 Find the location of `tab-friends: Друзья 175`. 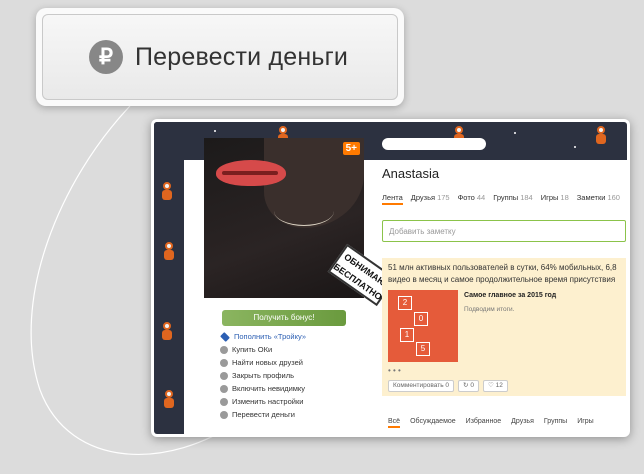

tab-friends: Друзья 175 is located at coordinates (430, 199).